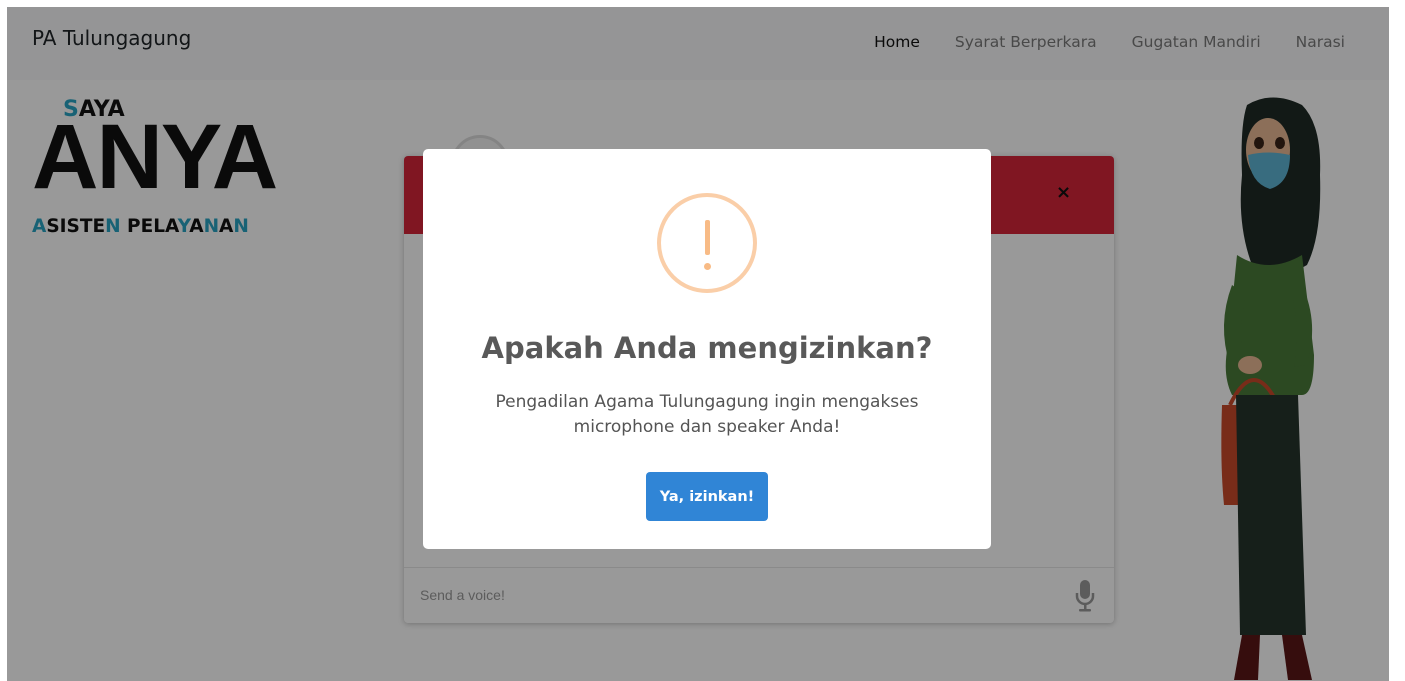 Image resolution: width=1405 pixels, height=681 pixels. Describe the element at coordinates (707, 243) in the screenshot. I see `warning-icon` at that location.